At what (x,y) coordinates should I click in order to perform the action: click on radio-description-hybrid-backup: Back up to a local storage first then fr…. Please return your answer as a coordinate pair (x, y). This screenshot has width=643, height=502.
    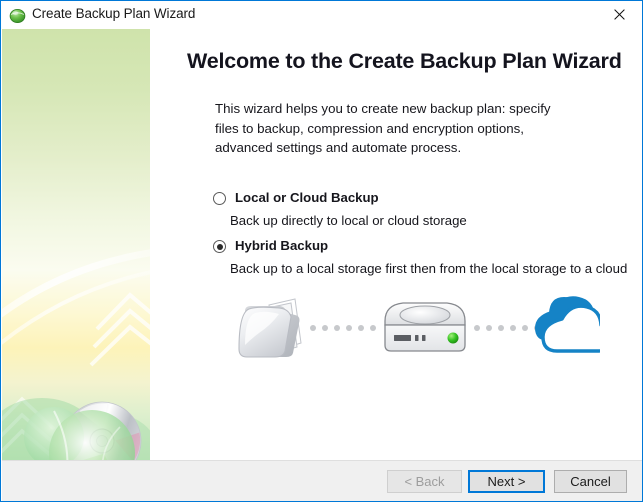
    Looking at the image, I should click on (429, 268).